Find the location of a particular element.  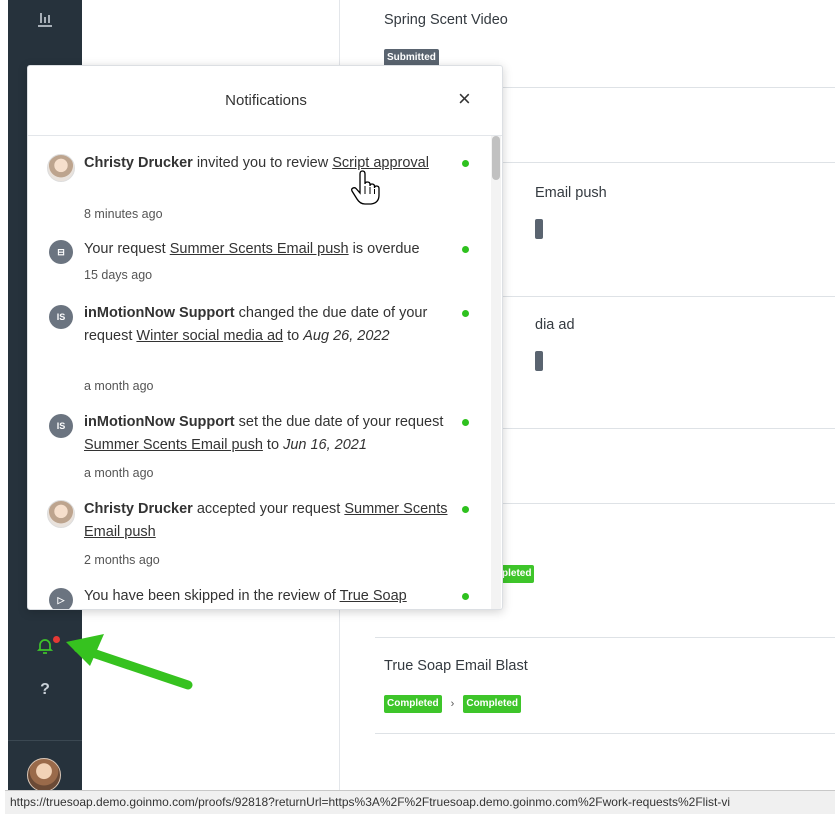

scrollbar is located at coordinates (496, 372).